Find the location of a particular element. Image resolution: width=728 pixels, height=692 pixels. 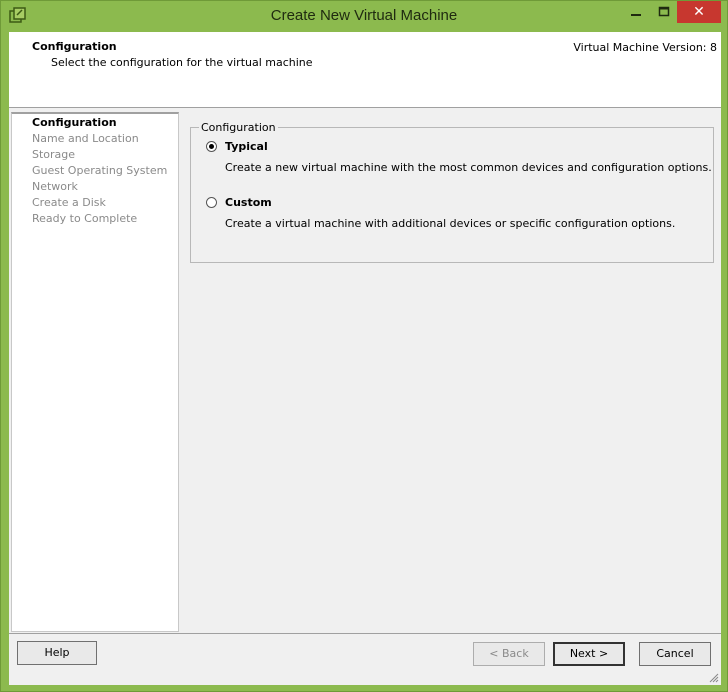

close-button: ✕ is located at coordinates (699, 12).